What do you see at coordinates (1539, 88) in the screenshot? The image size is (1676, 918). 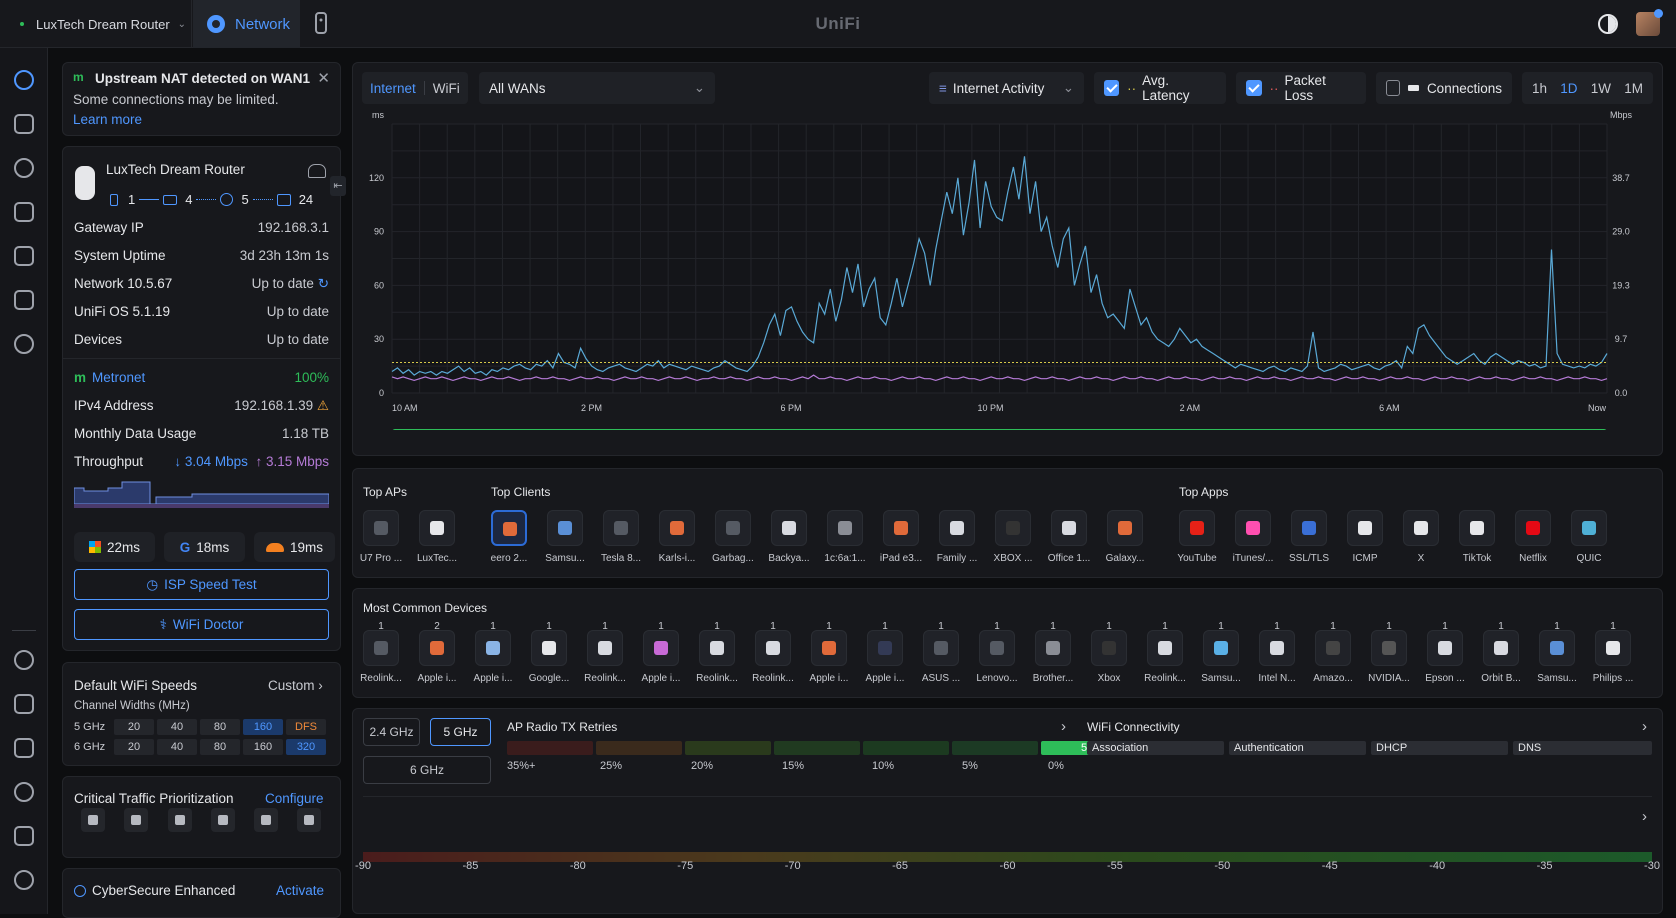 I see `range-1h: 1h` at bounding box center [1539, 88].